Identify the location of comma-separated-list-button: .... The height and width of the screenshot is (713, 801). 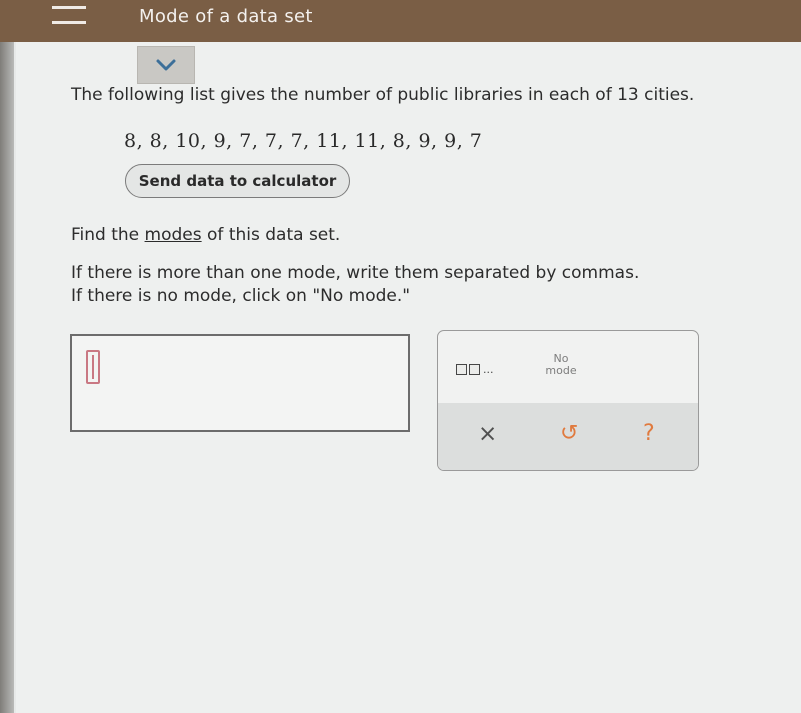
(475, 369).